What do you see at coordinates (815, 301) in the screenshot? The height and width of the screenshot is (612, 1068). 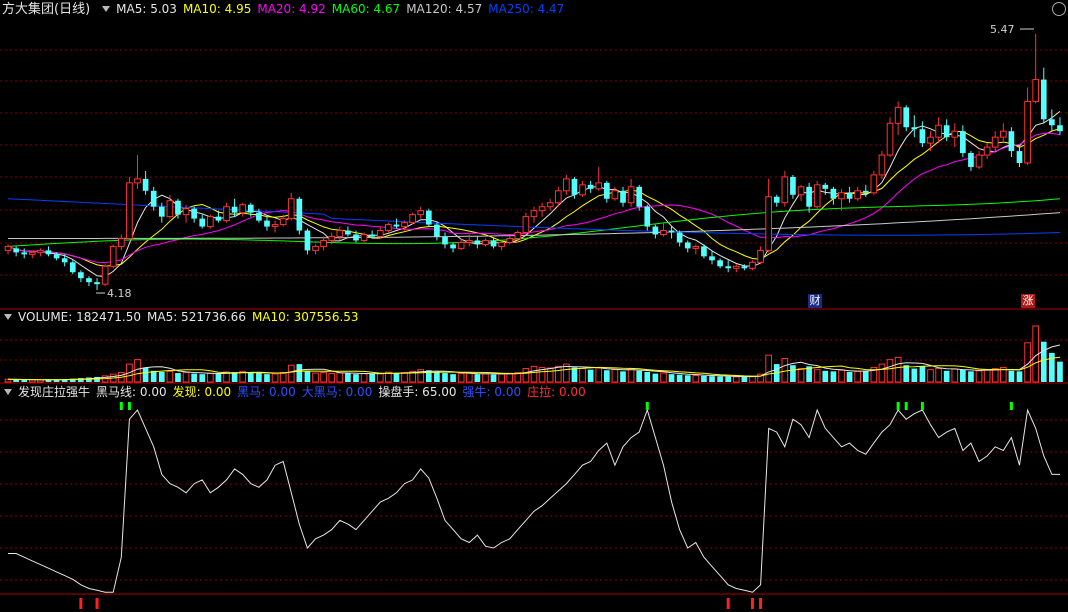 I see `finance-tag: 财` at bounding box center [815, 301].